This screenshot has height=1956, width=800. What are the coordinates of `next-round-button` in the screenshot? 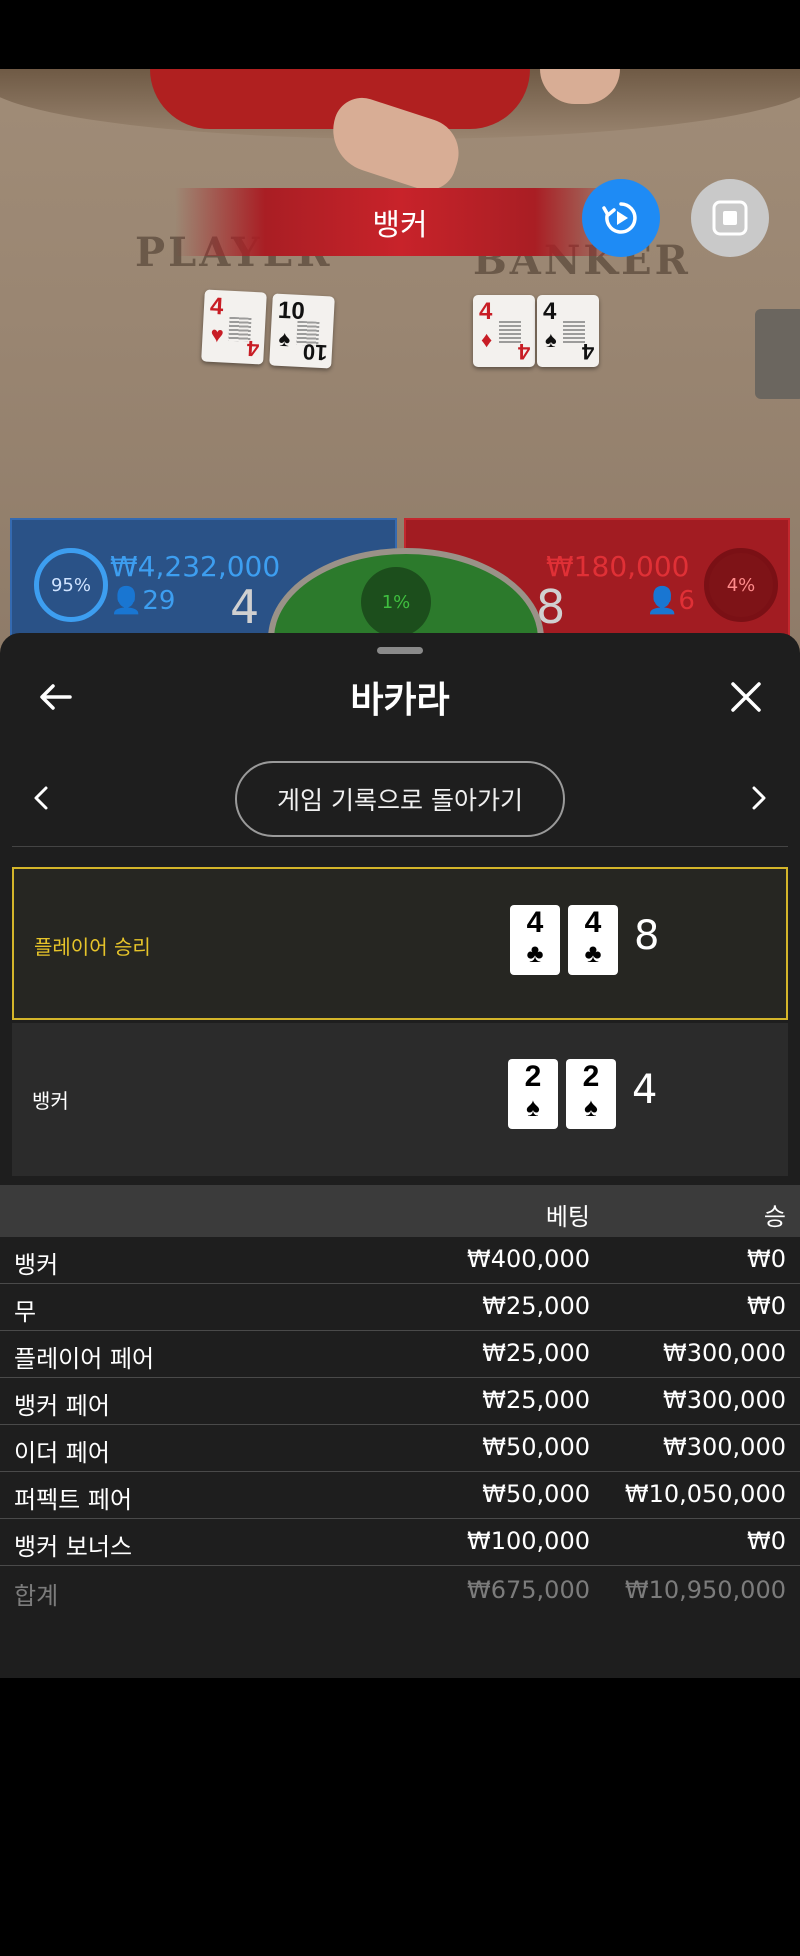 It's located at (758, 798).